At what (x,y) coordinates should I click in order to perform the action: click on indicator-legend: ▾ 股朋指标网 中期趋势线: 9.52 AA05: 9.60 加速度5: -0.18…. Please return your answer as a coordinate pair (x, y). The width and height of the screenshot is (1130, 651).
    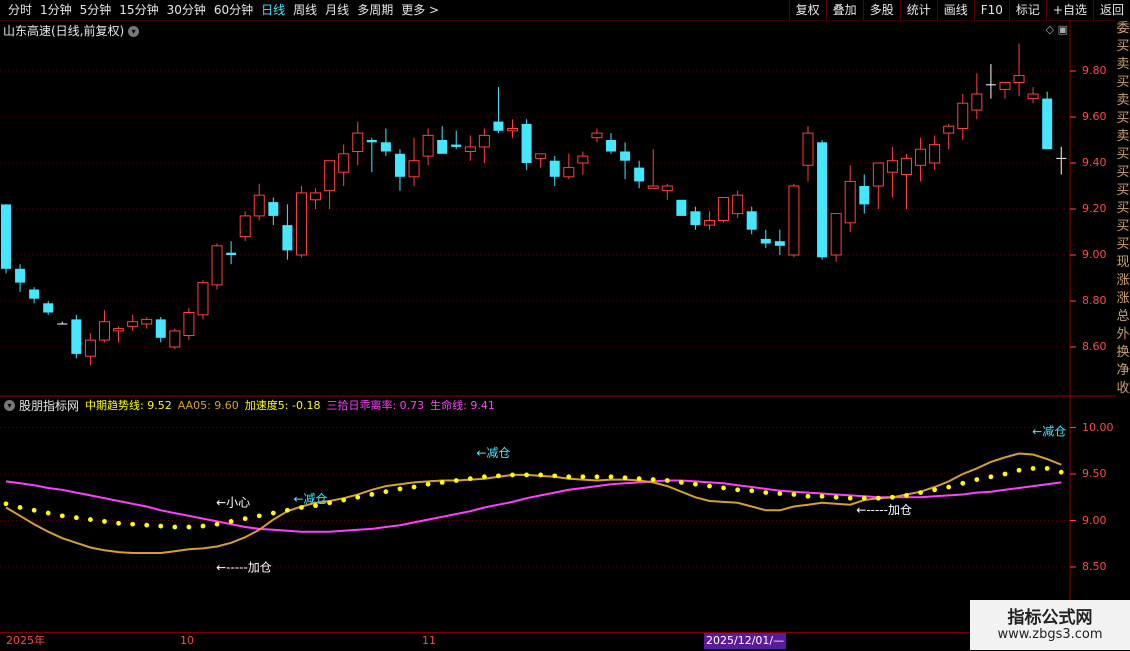
    Looking at the image, I should click on (250, 405).